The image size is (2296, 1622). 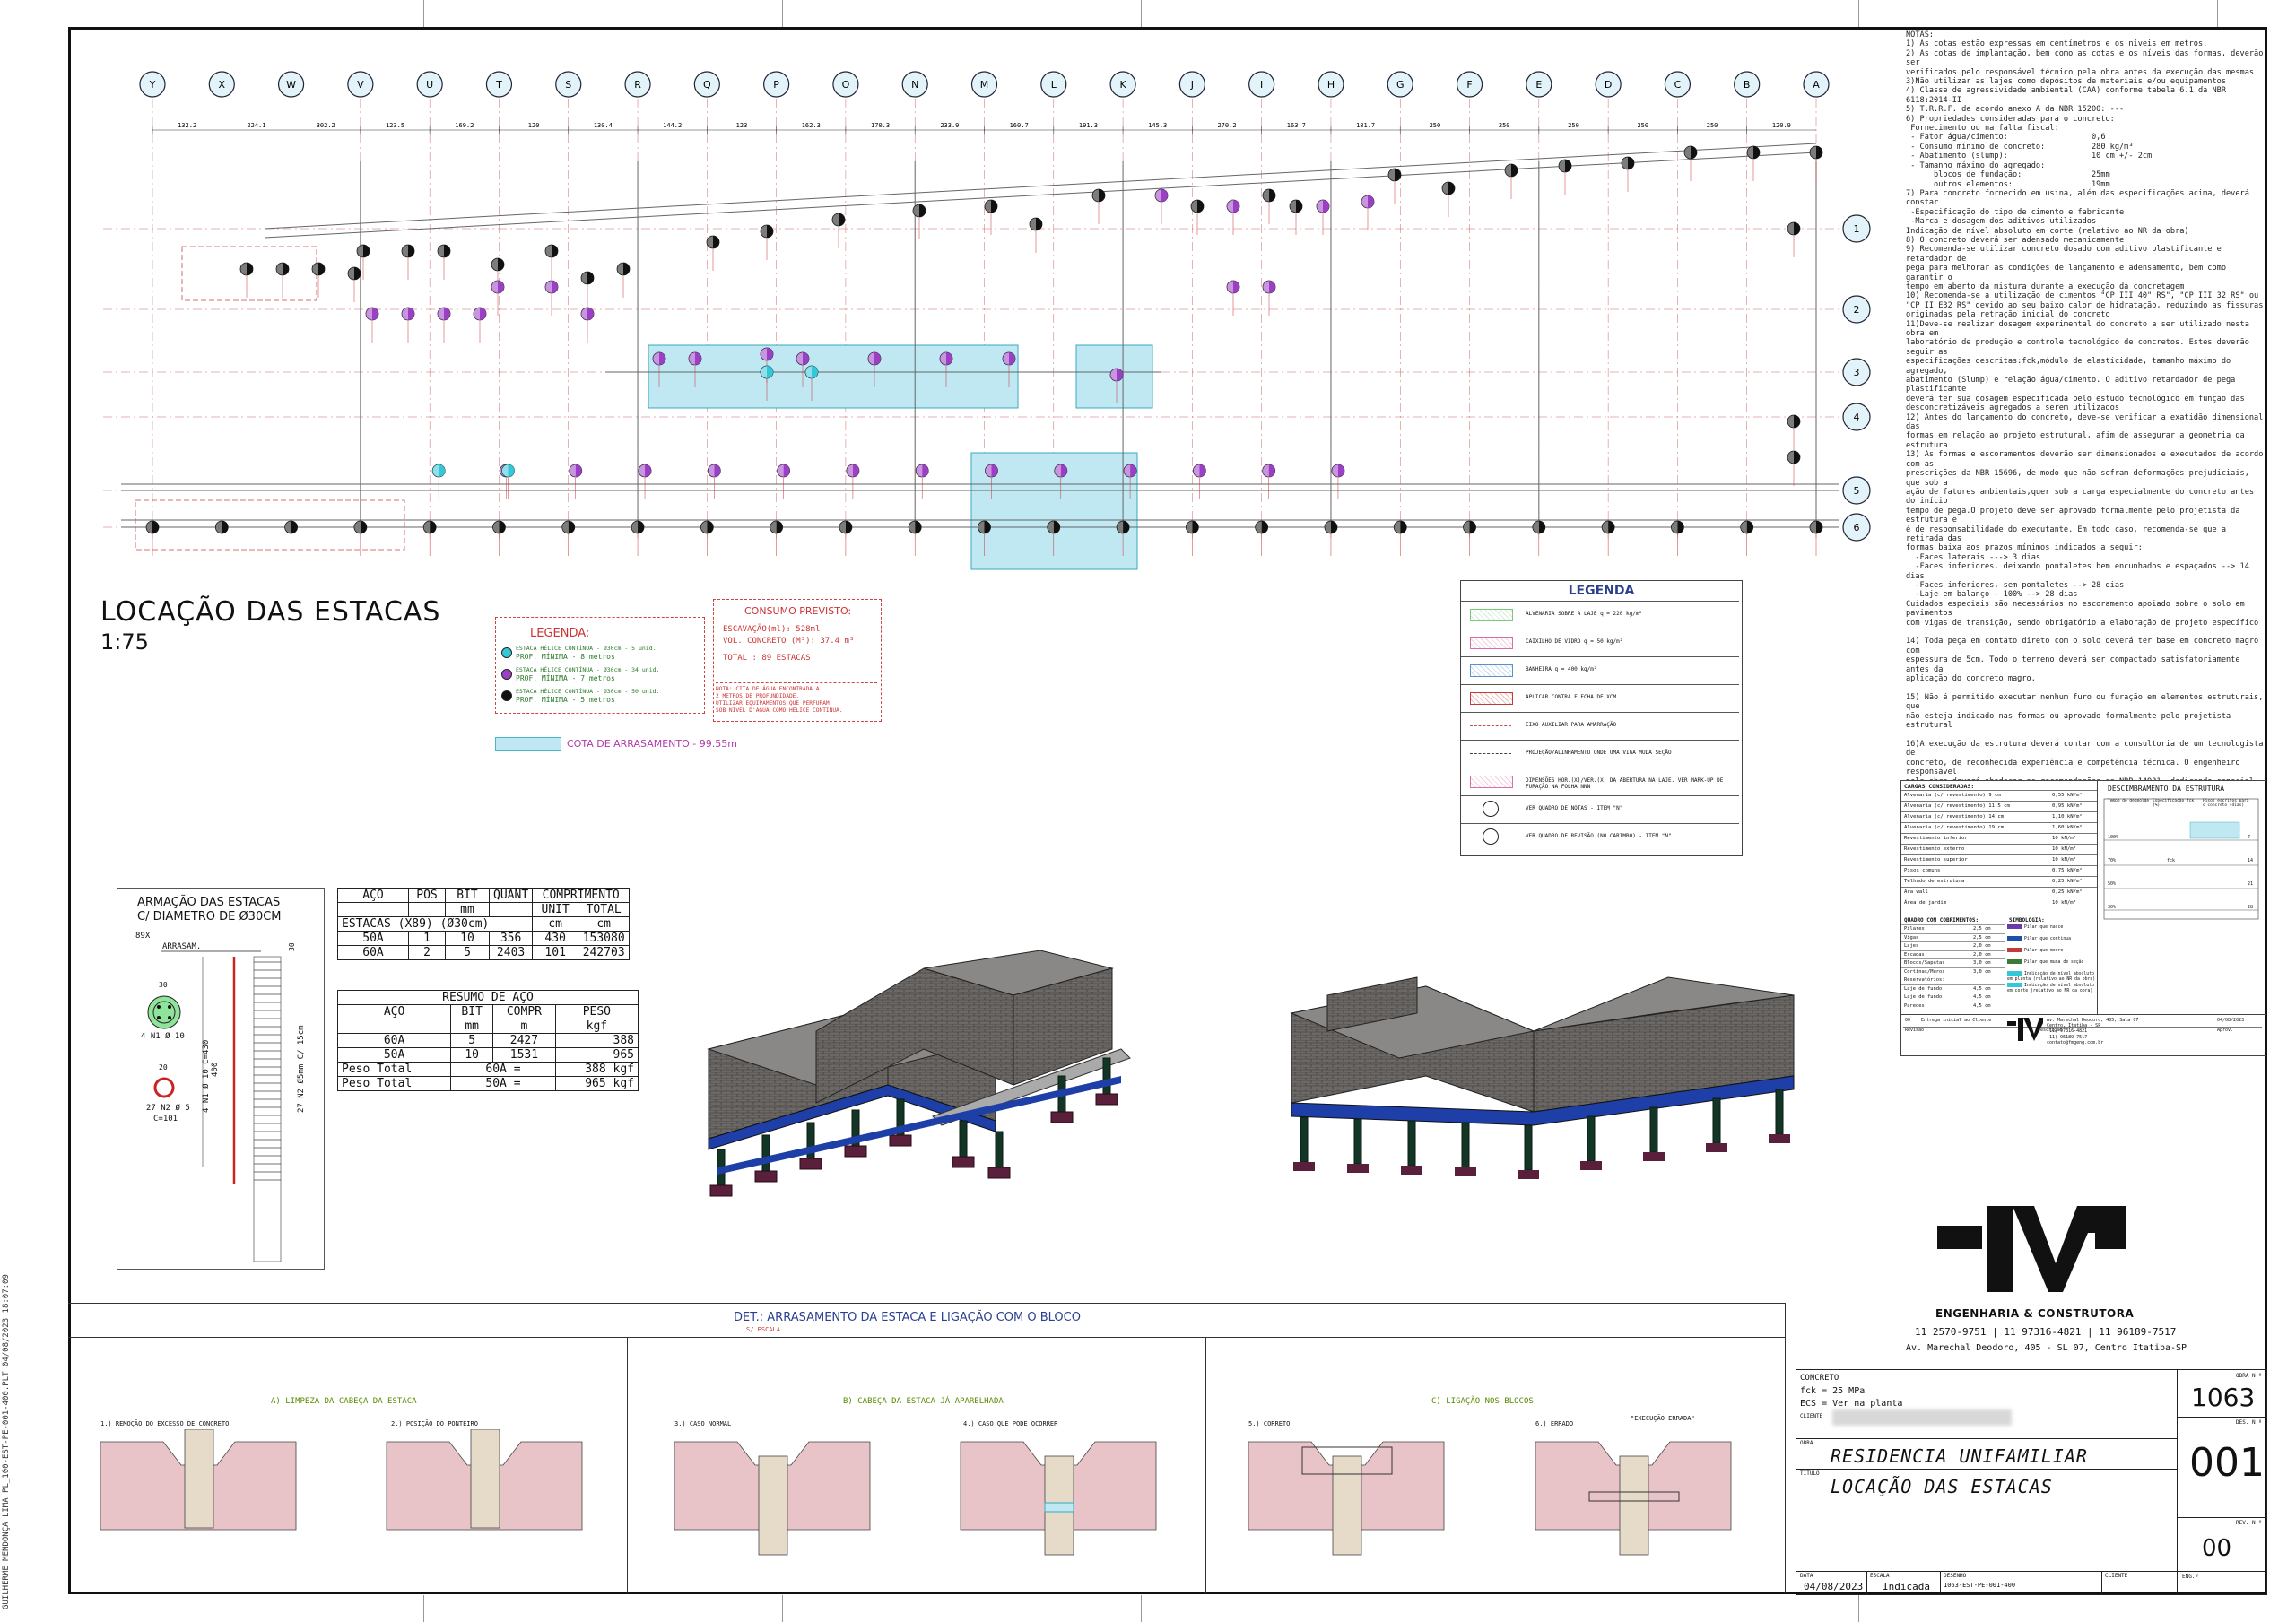 I want to click on aco-h-comp: COMPRIMENTO, so click(x=581, y=895).